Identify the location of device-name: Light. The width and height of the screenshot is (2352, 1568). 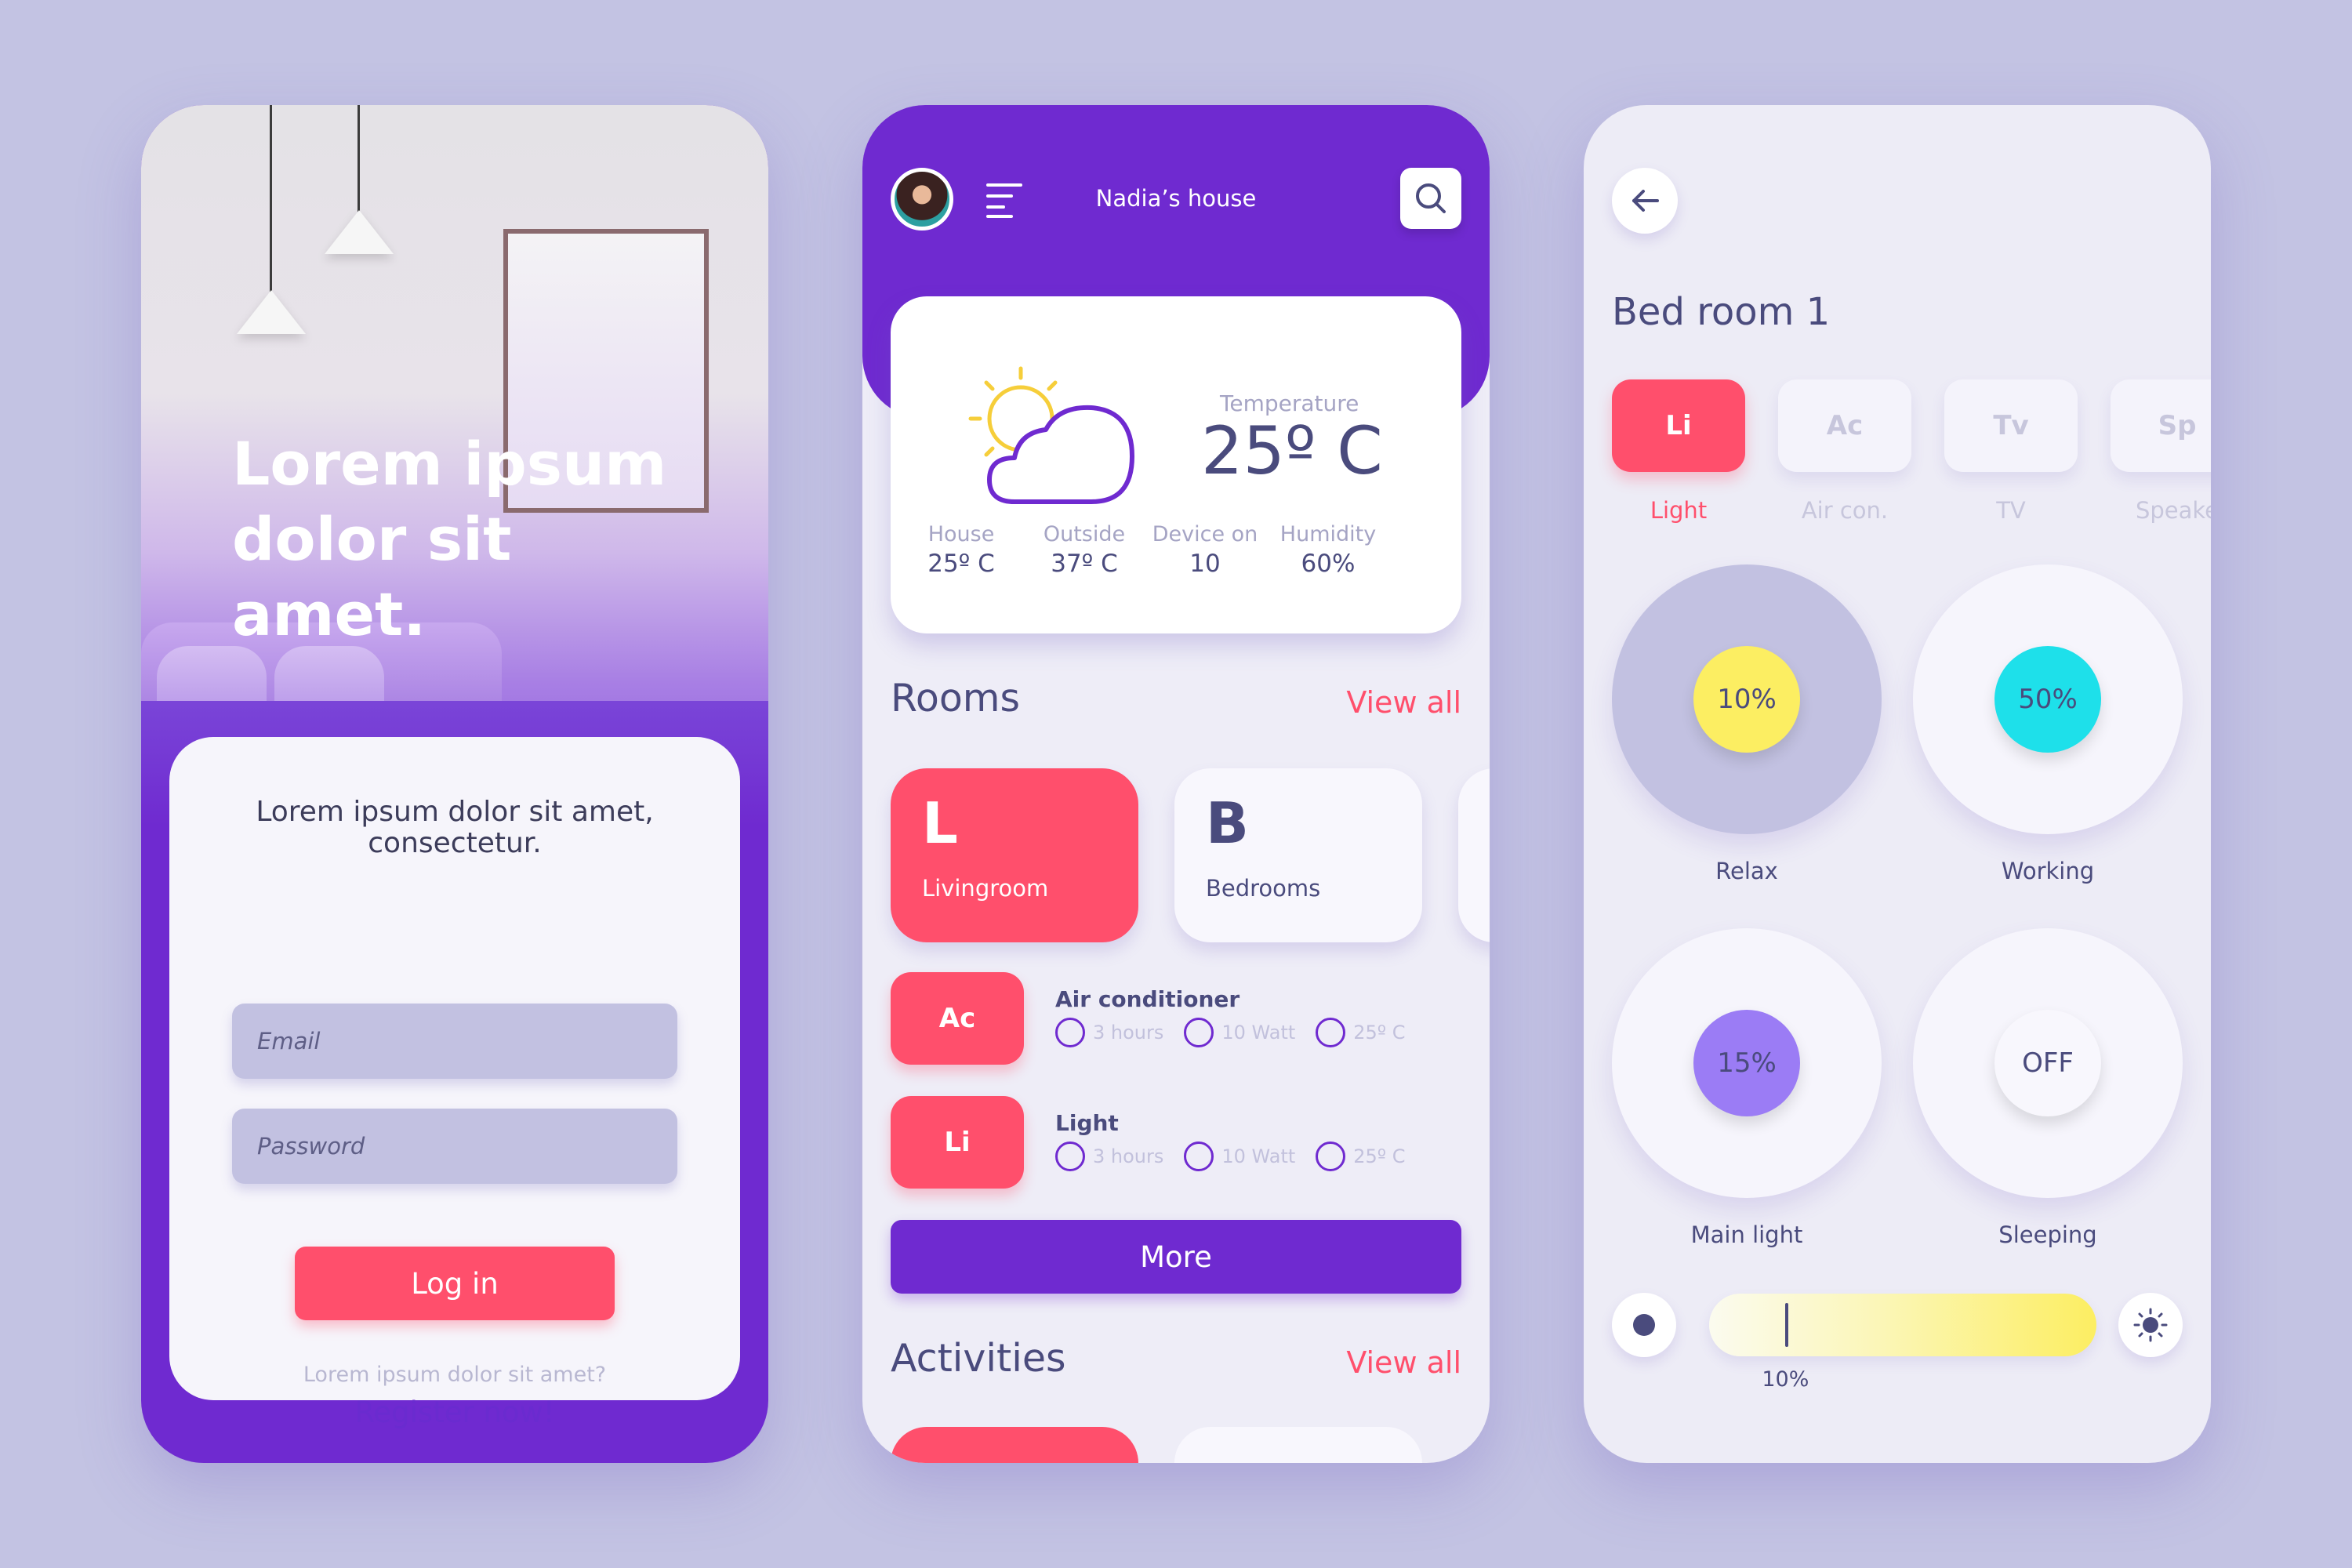
(1087, 1123).